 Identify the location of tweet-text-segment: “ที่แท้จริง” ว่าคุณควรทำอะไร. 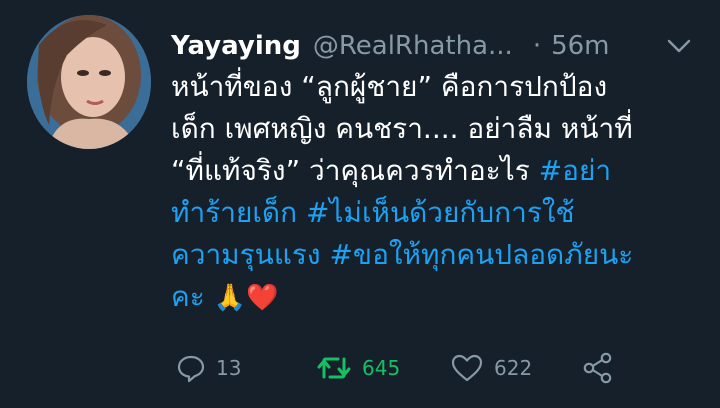
(355, 170).